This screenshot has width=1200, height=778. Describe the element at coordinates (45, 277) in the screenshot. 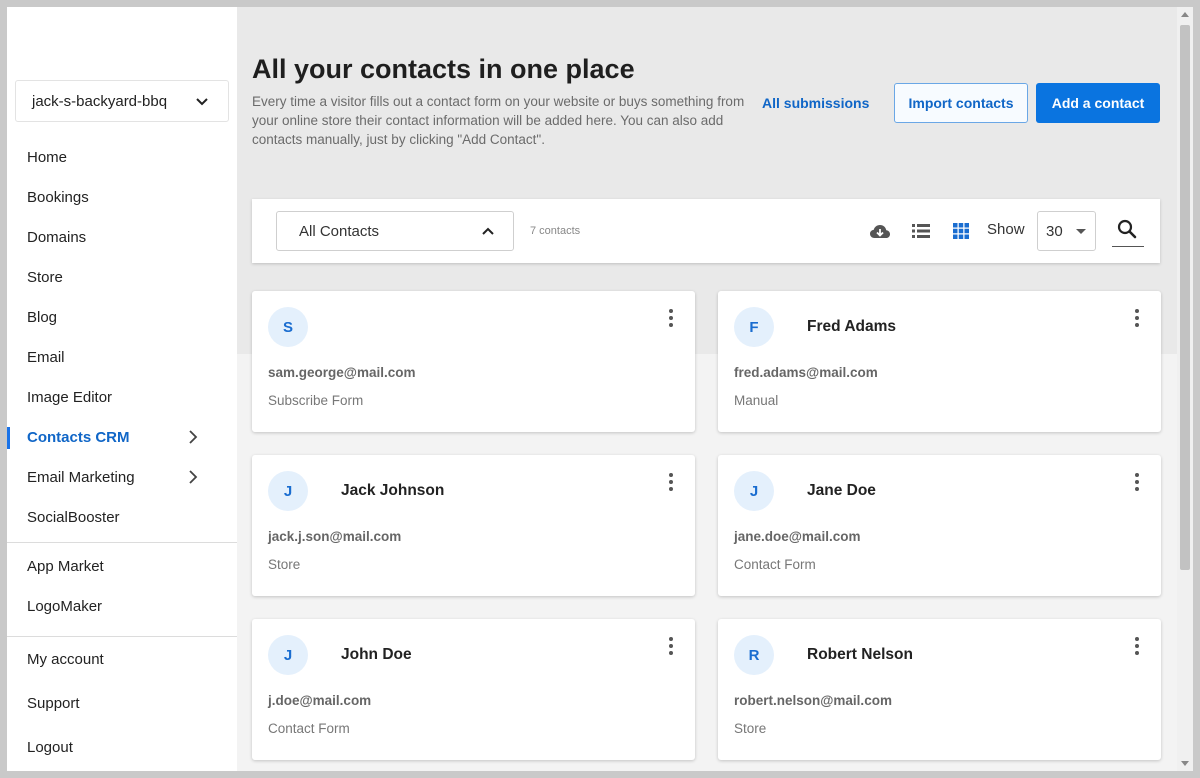

I see `sidebar-item-label: Store` at that location.